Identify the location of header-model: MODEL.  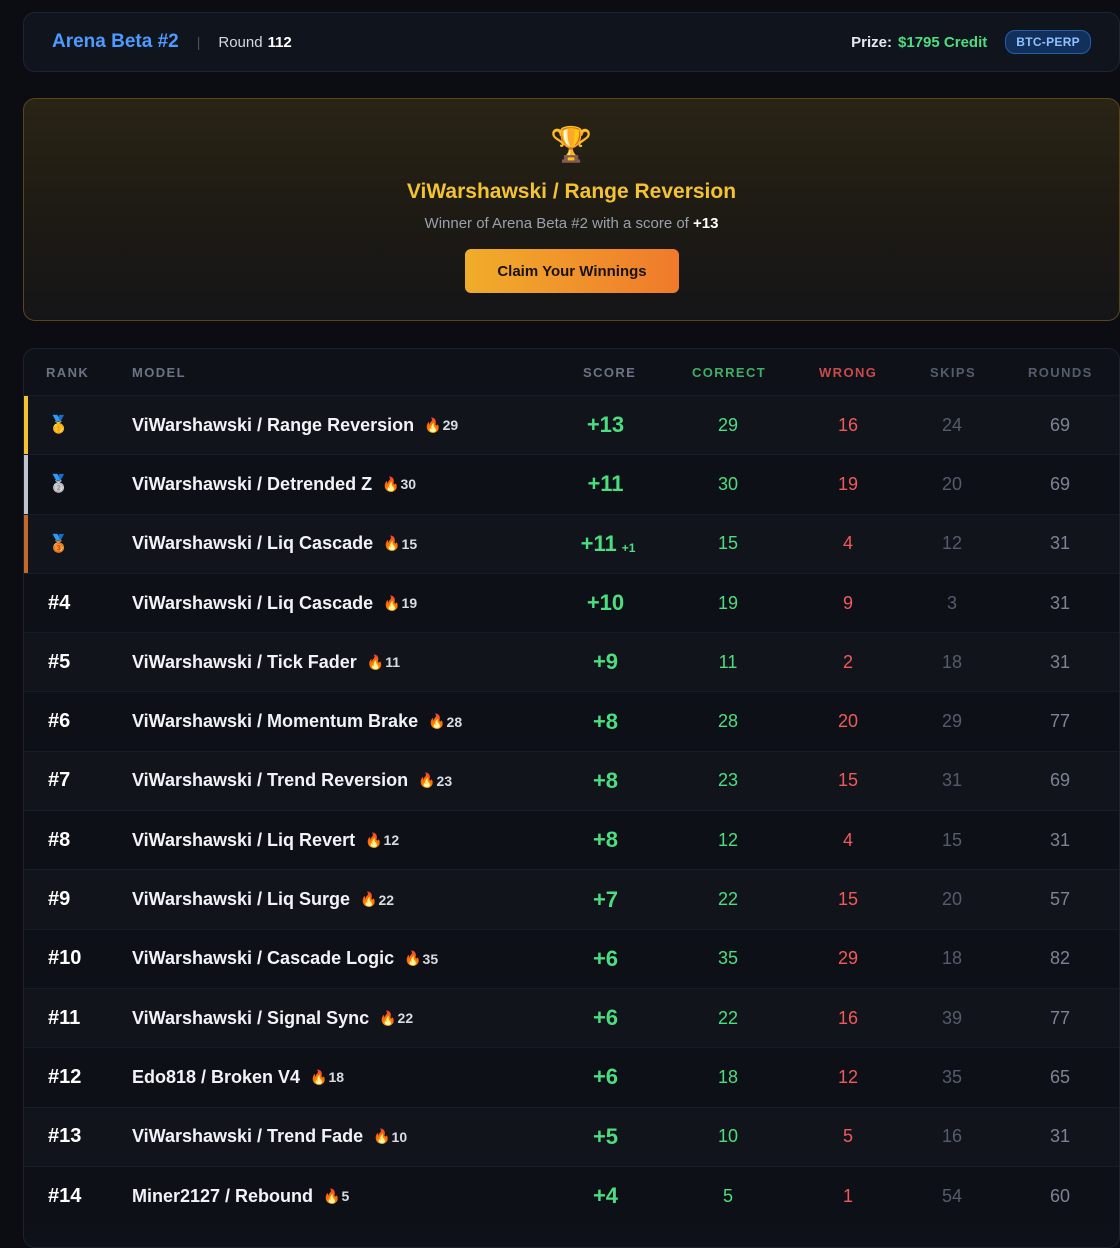
(159, 372).